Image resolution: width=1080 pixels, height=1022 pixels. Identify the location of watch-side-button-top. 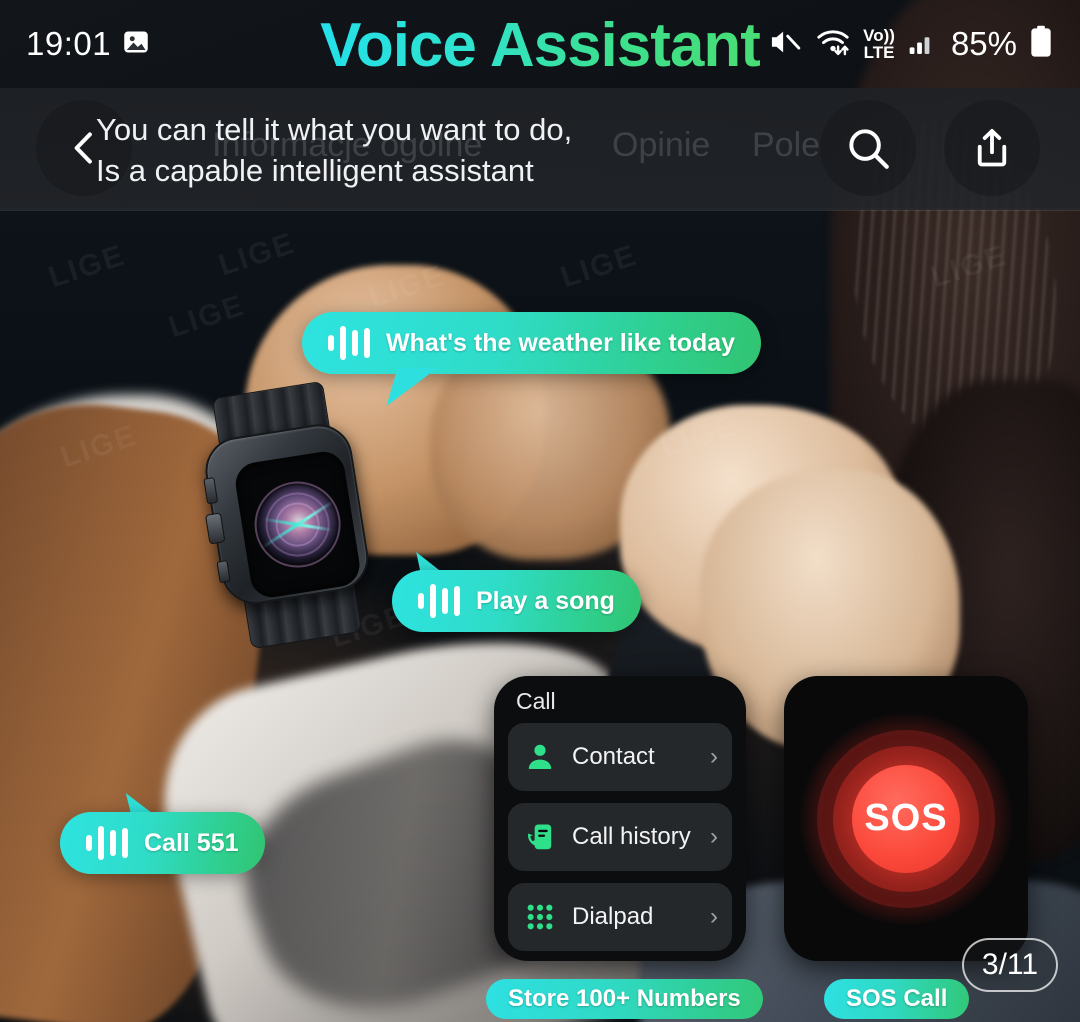
(211, 491).